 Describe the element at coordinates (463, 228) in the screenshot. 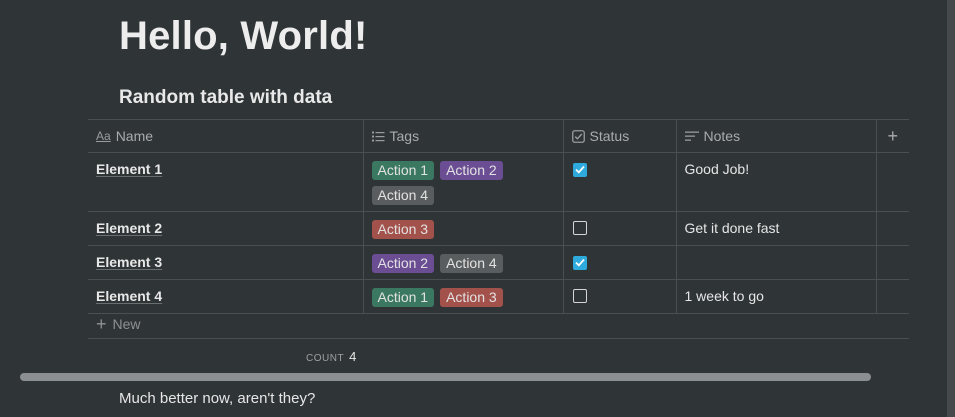

I see `tags-cell: Action 3` at that location.